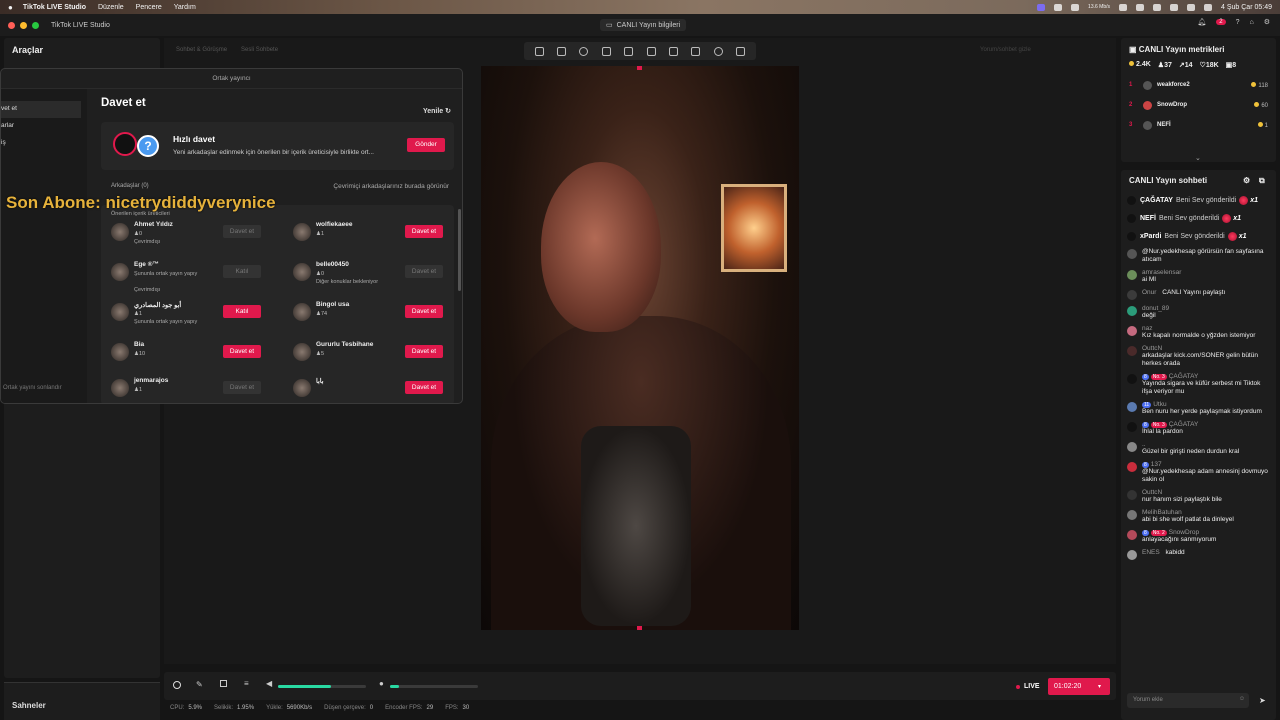 Image resolution: width=1280 pixels, height=720 pixels. What do you see at coordinates (1251, 22) in the screenshot?
I see `home-icon: ⌂` at bounding box center [1251, 22].